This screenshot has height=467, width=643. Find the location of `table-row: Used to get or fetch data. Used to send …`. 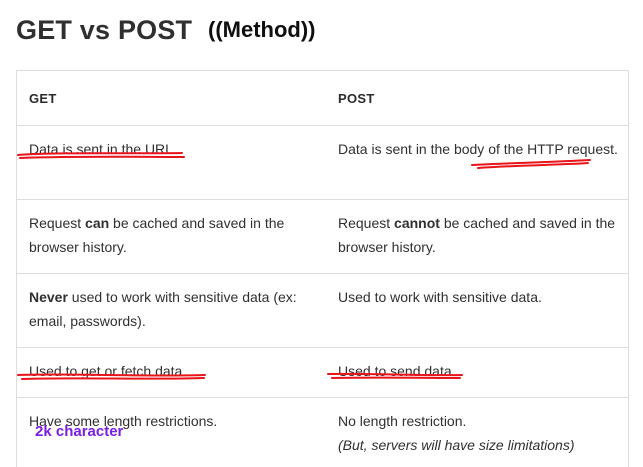

table-row: Used to get or fetch data. Used to send … is located at coordinates (322, 372).